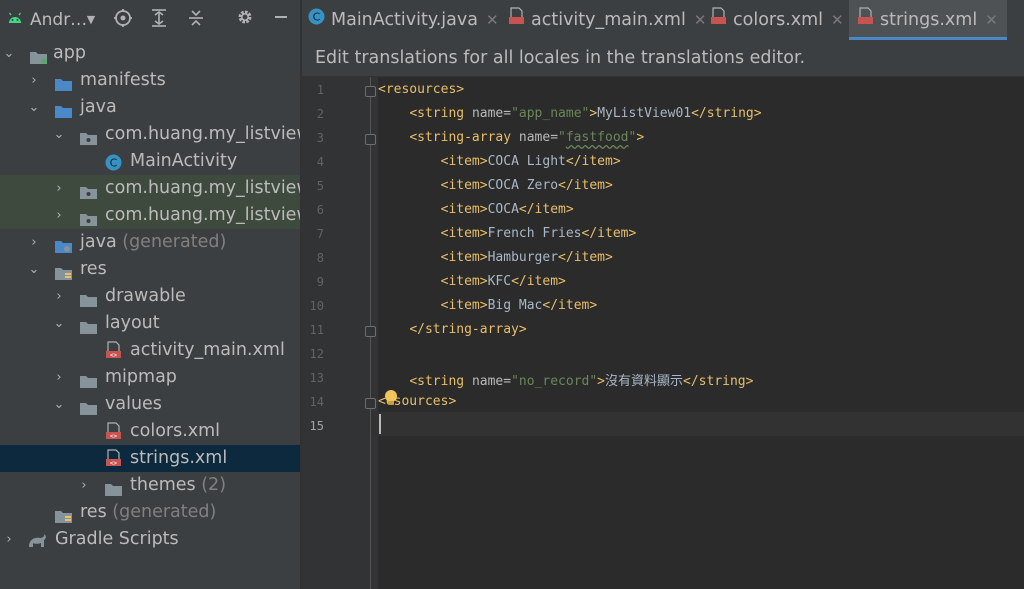 This screenshot has height=589, width=1024. I want to click on tree-item-drawable: › drawable, so click(150, 296).